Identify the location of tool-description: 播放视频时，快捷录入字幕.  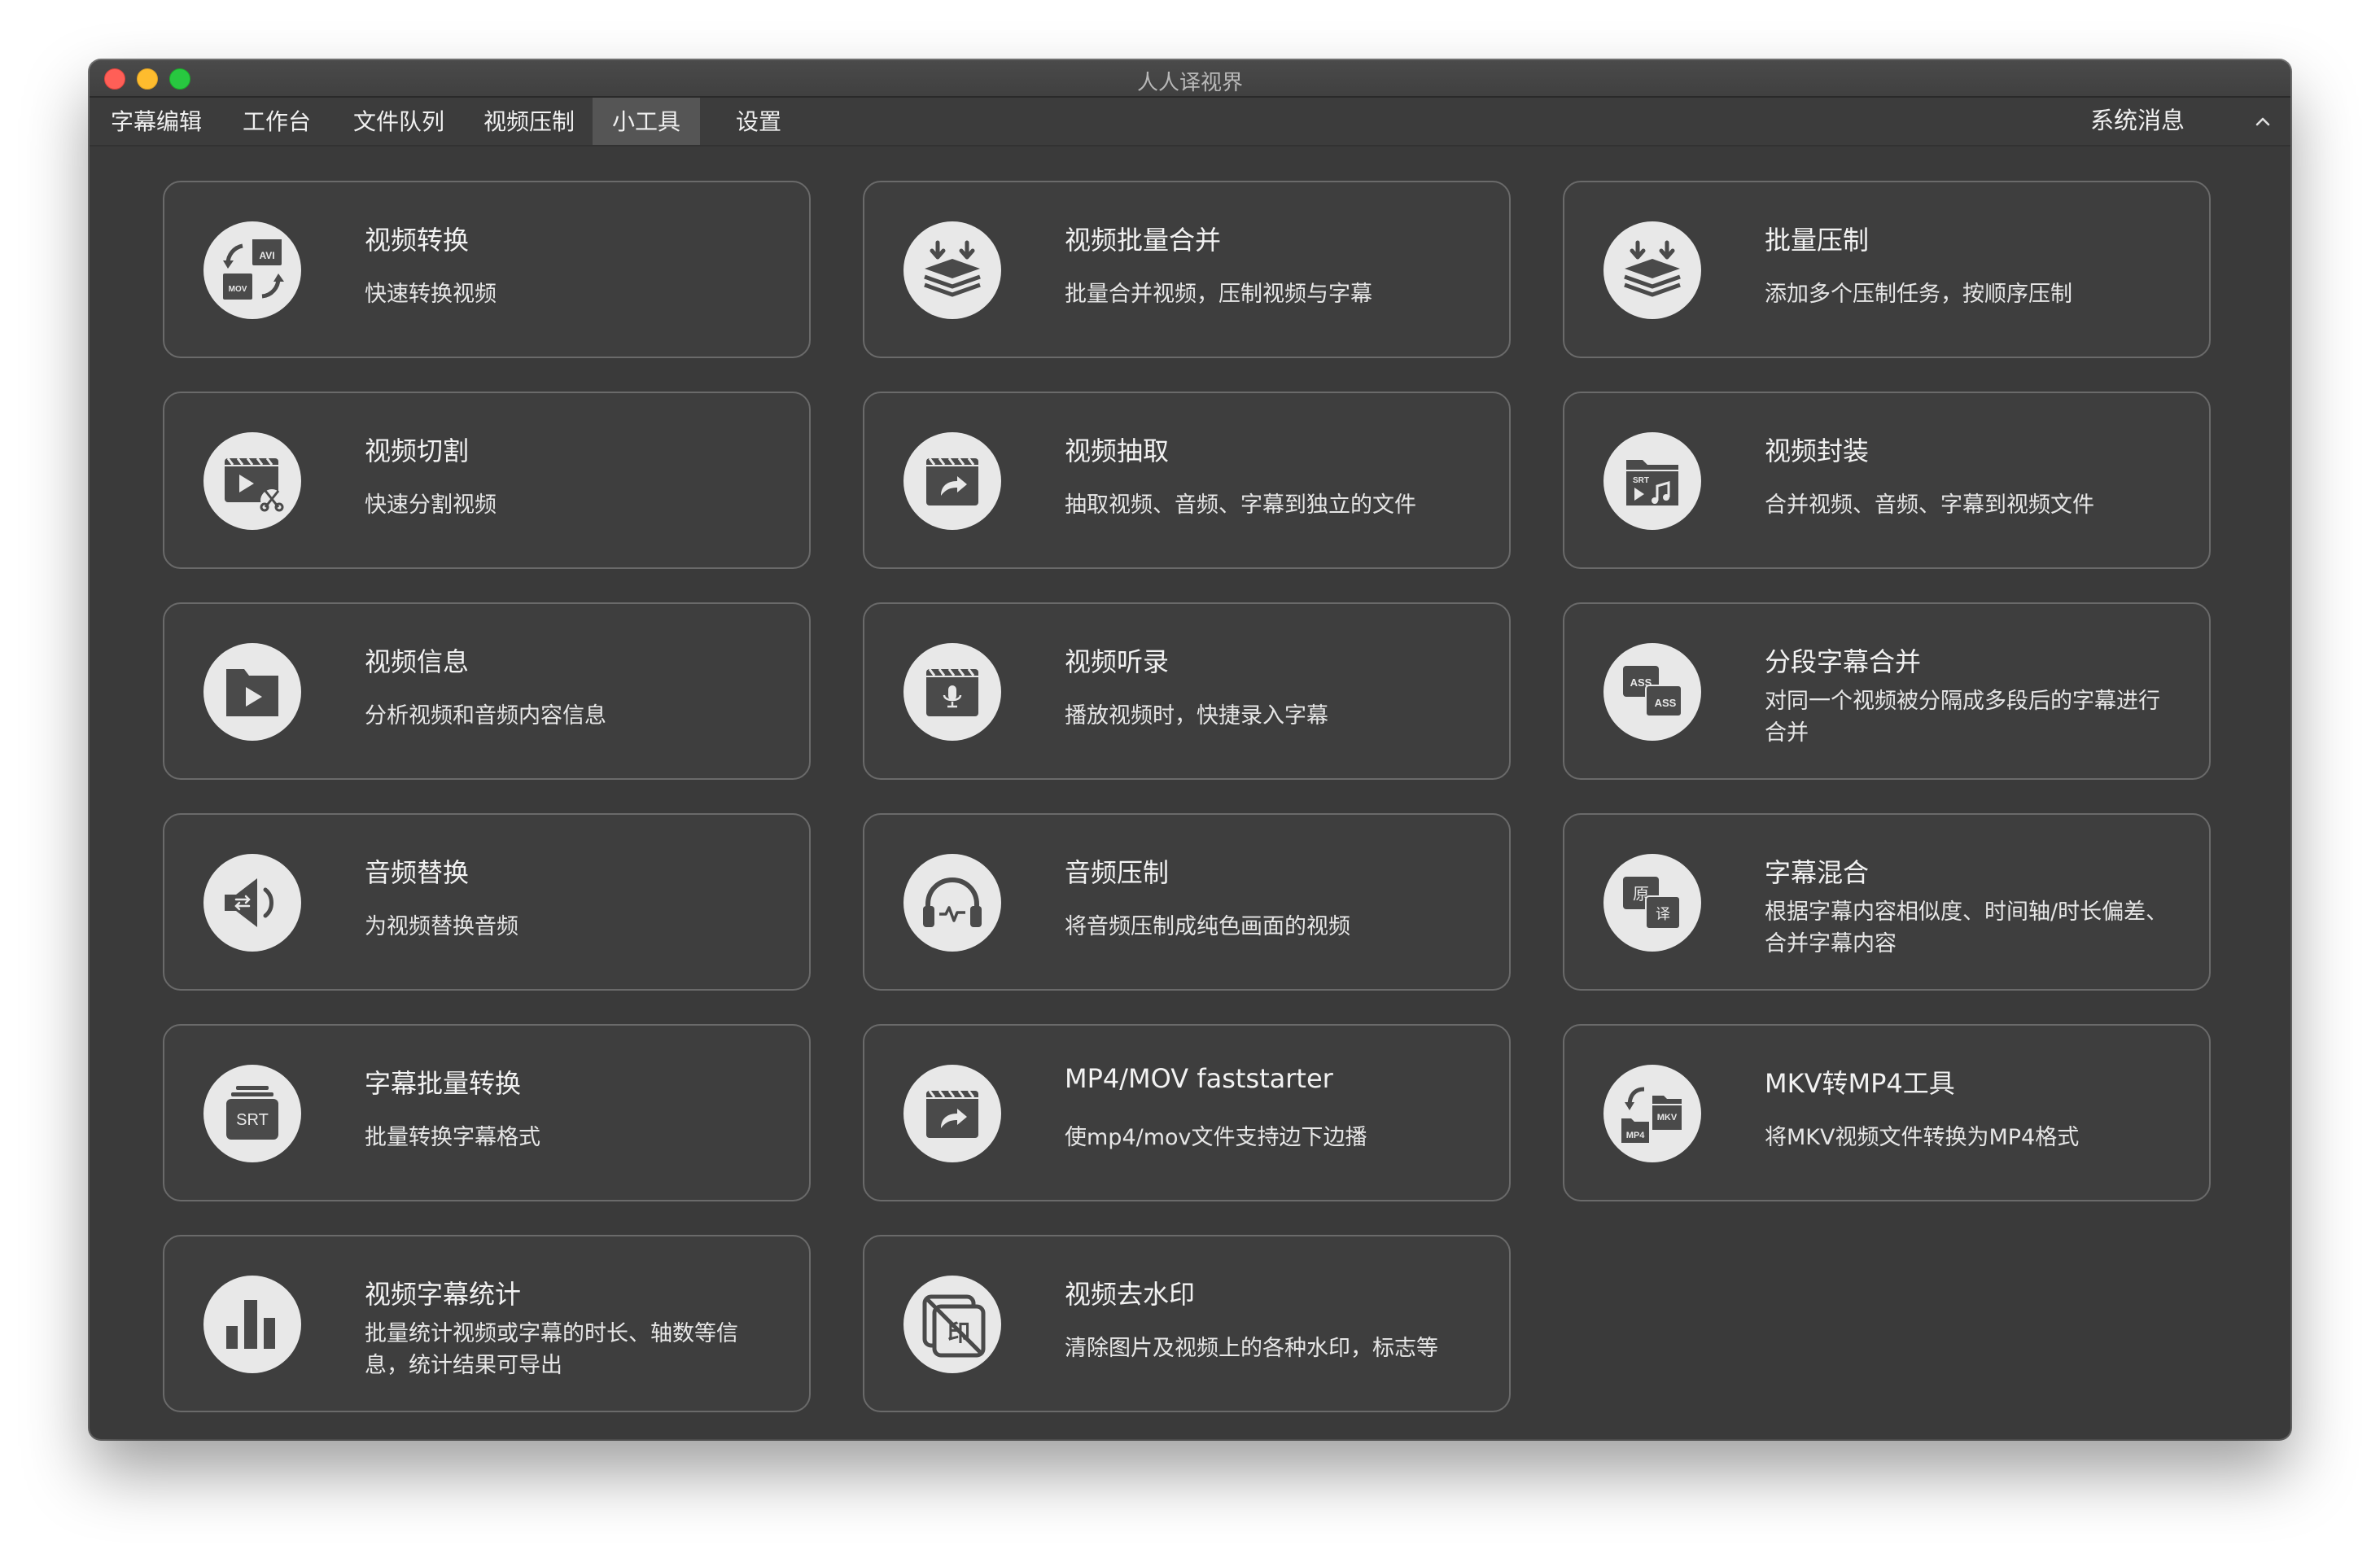
(1196, 716).